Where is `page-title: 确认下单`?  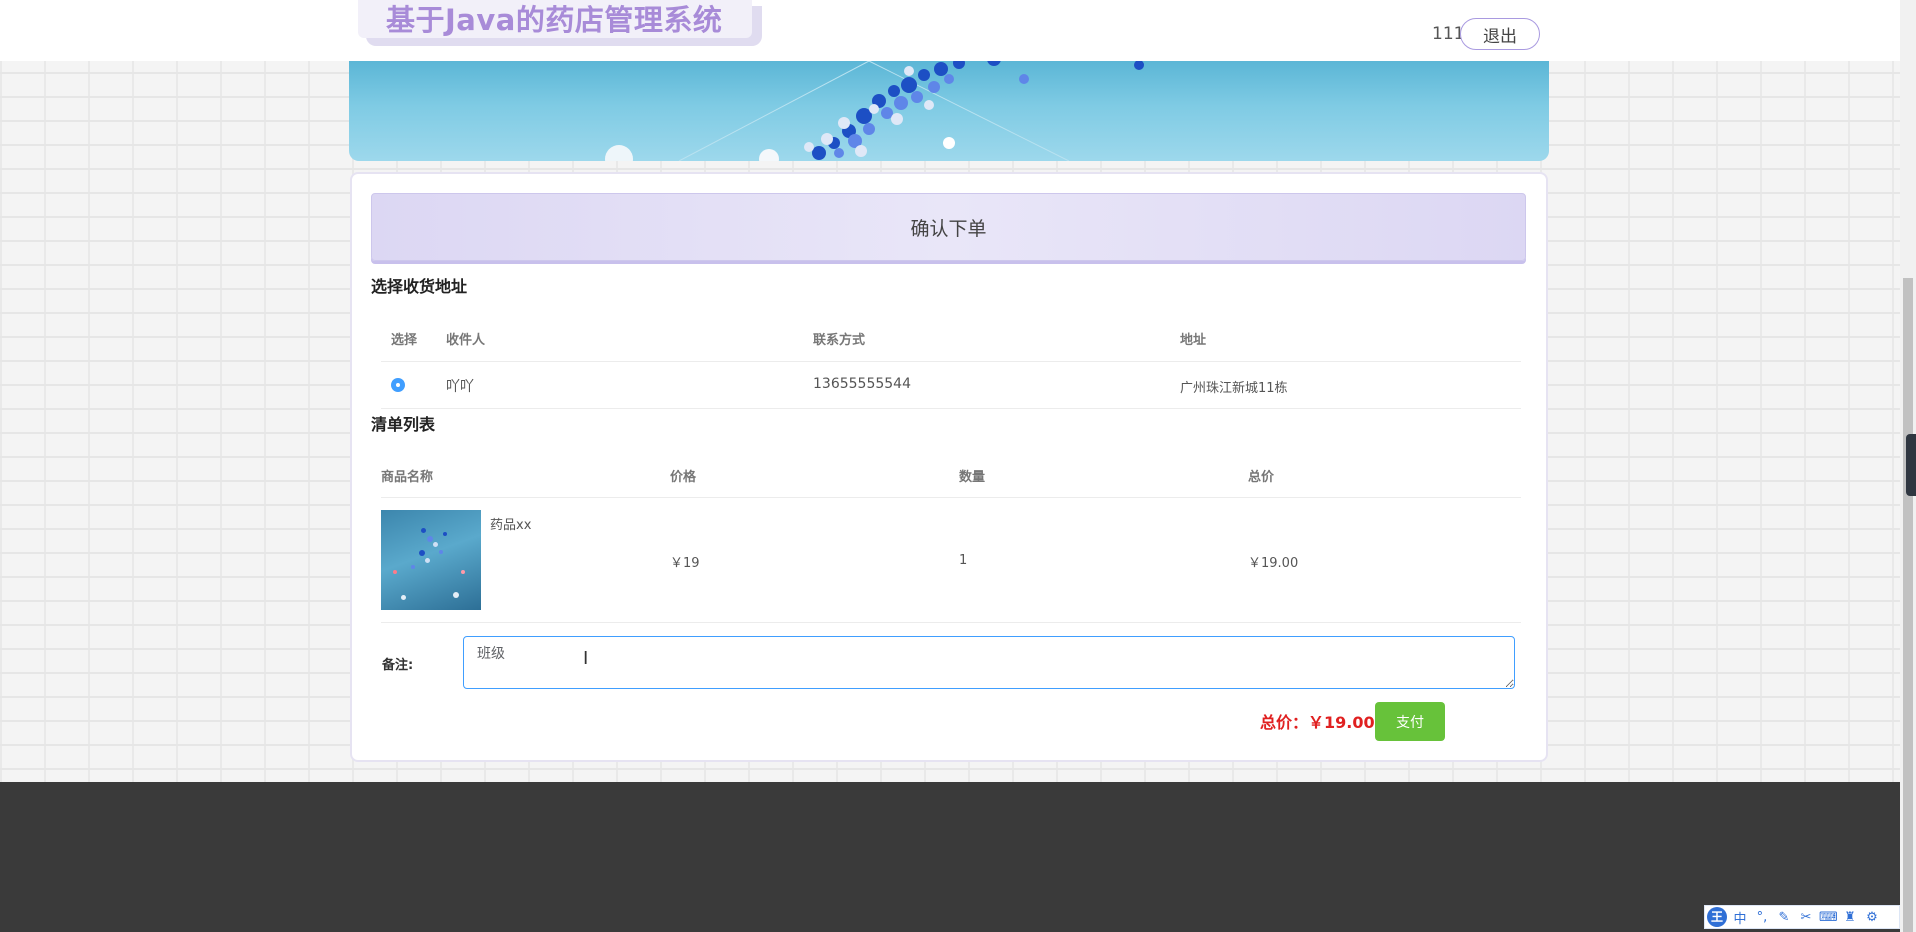 page-title: 确认下单 is located at coordinates (948, 227).